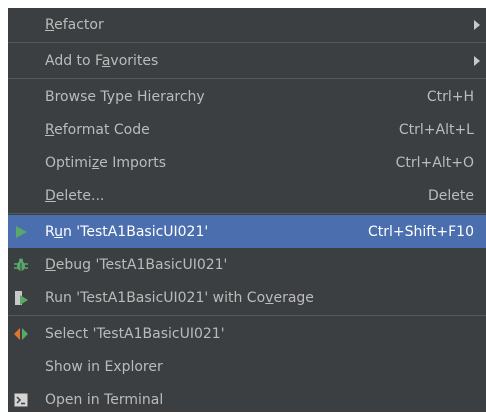  What do you see at coordinates (105, 162) in the screenshot?
I see `menu-item-label: Optimize Imports` at bounding box center [105, 162].